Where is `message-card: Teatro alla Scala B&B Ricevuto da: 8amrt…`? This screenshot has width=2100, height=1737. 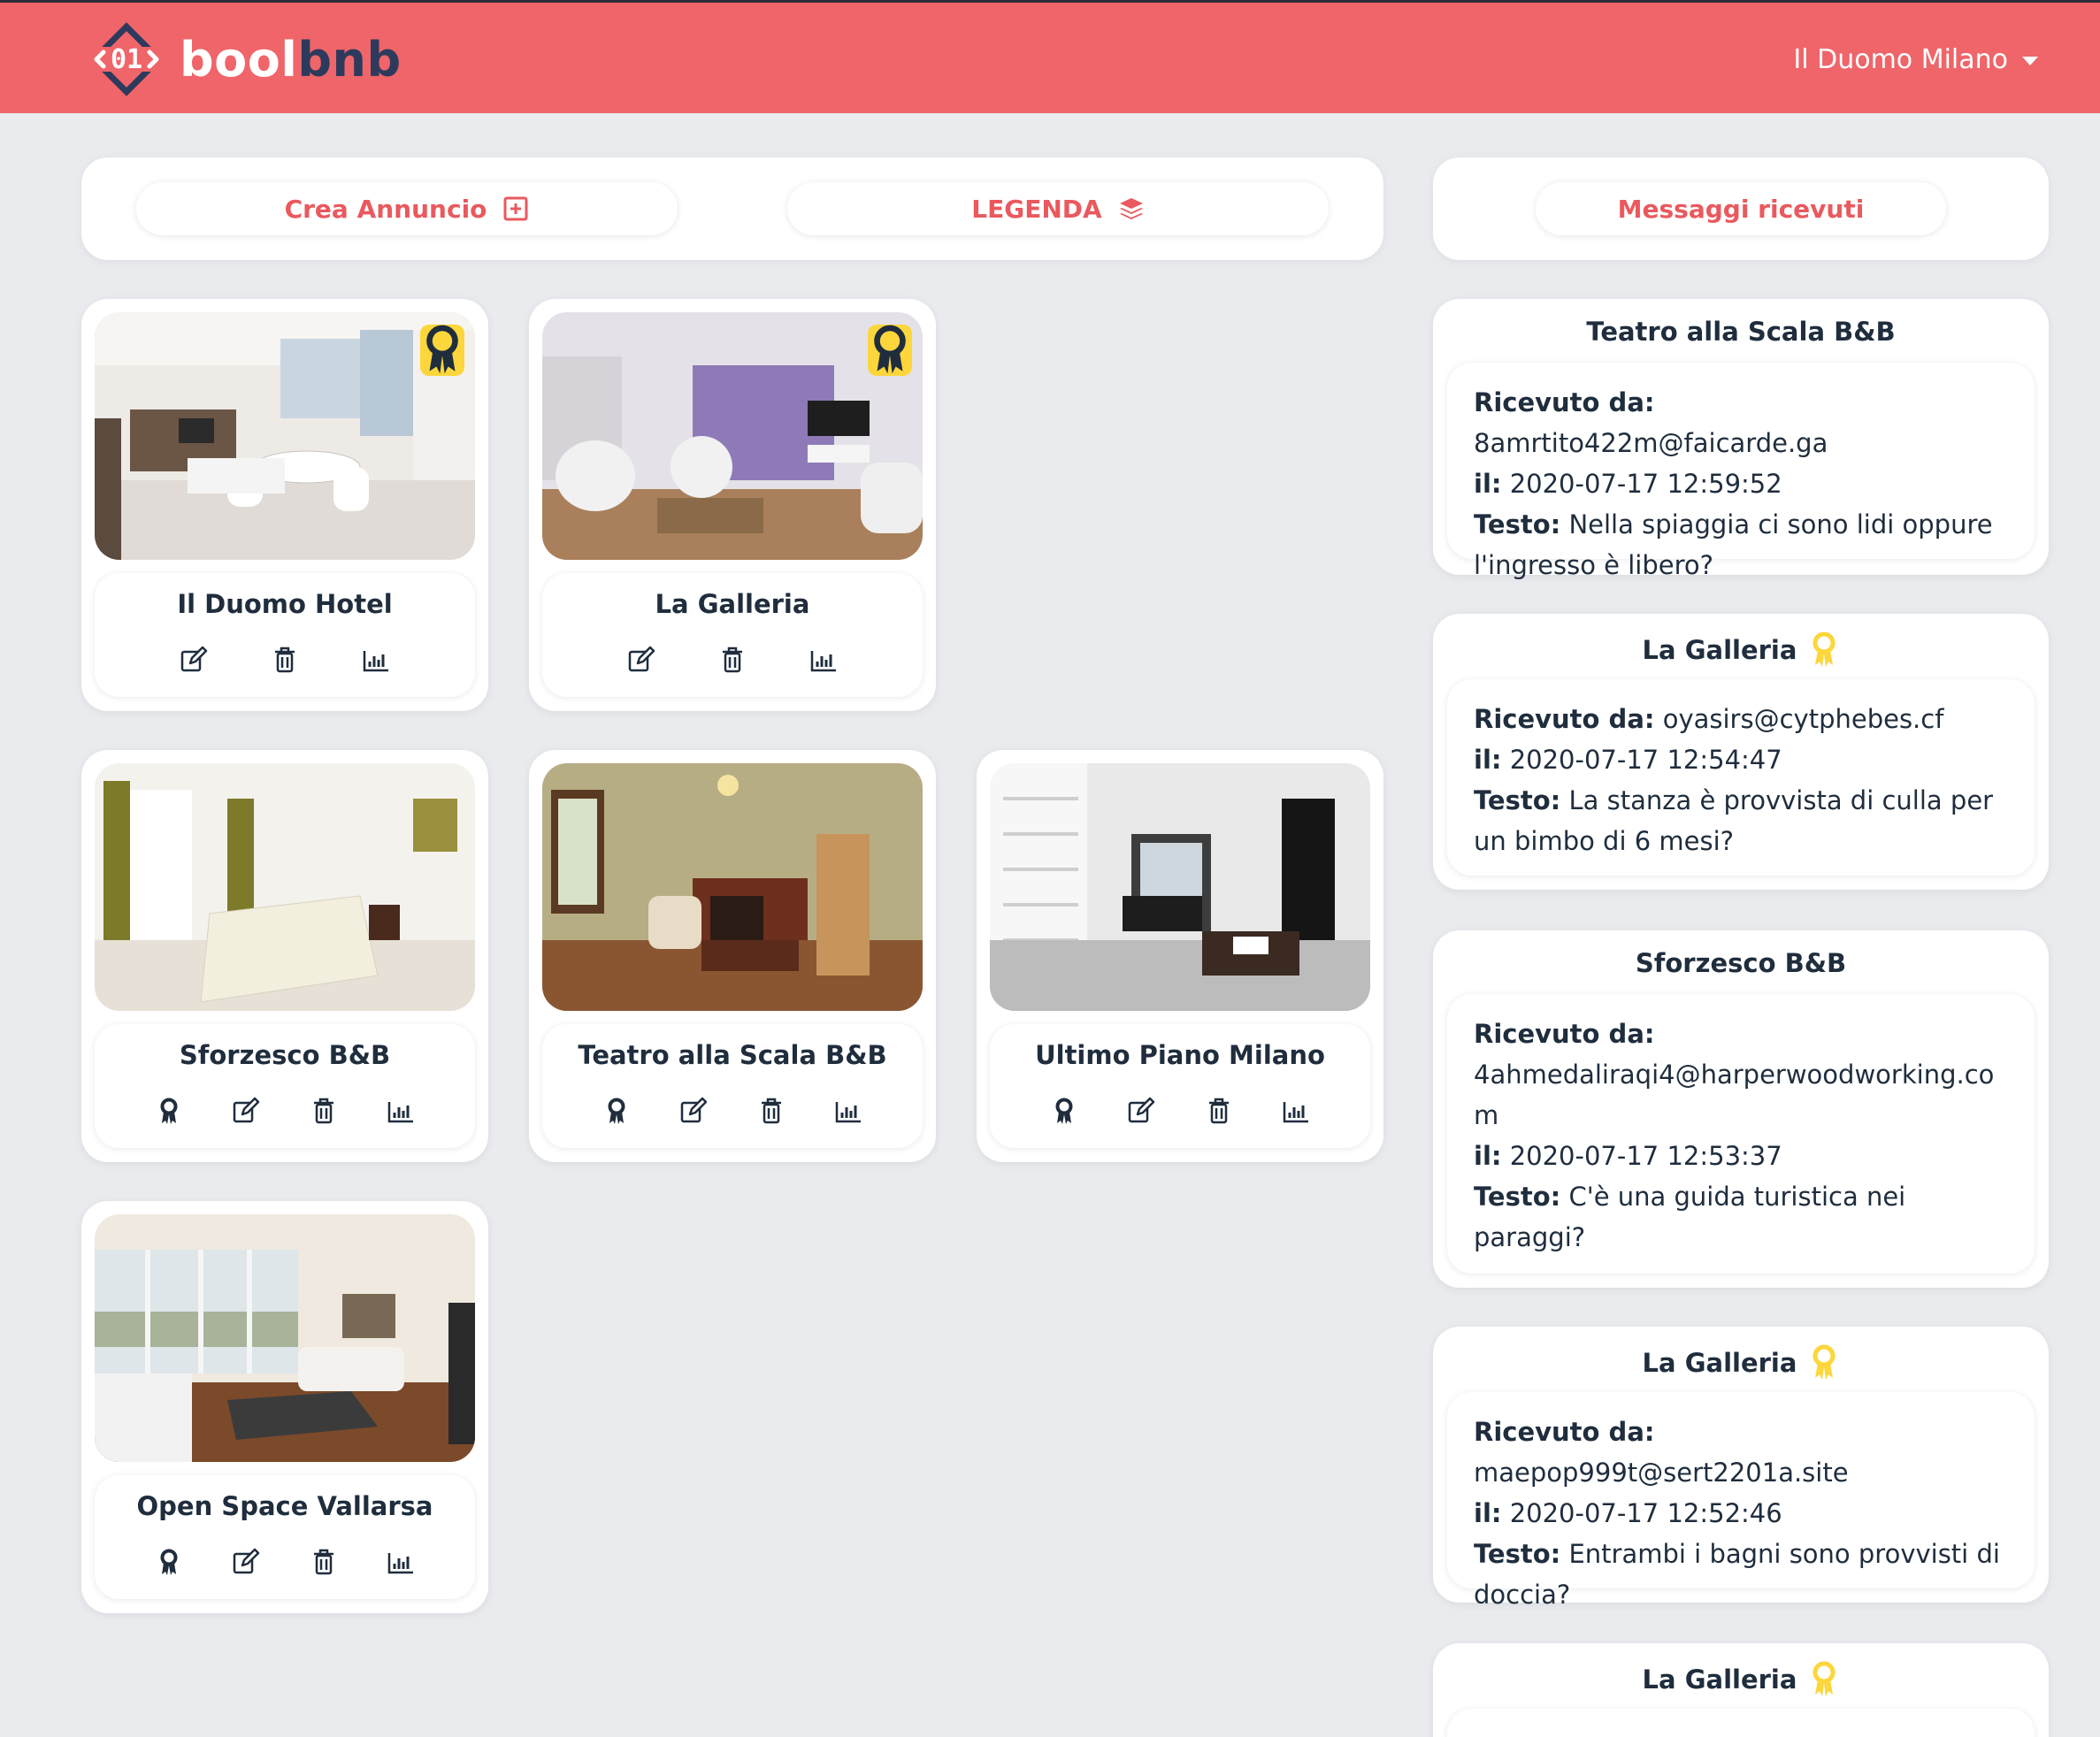
message-card: Teatro alla Scala B&B Ricevuto da: 8amrt… is located at coordinates (1741, 439).